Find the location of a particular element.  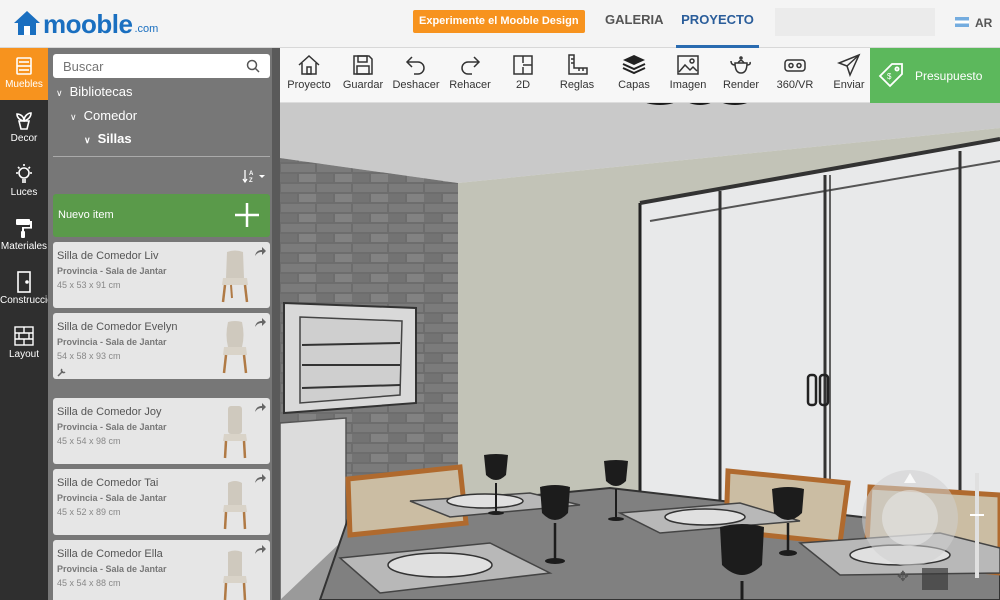

category-label: Muebles is located at coordinates (24, 84).